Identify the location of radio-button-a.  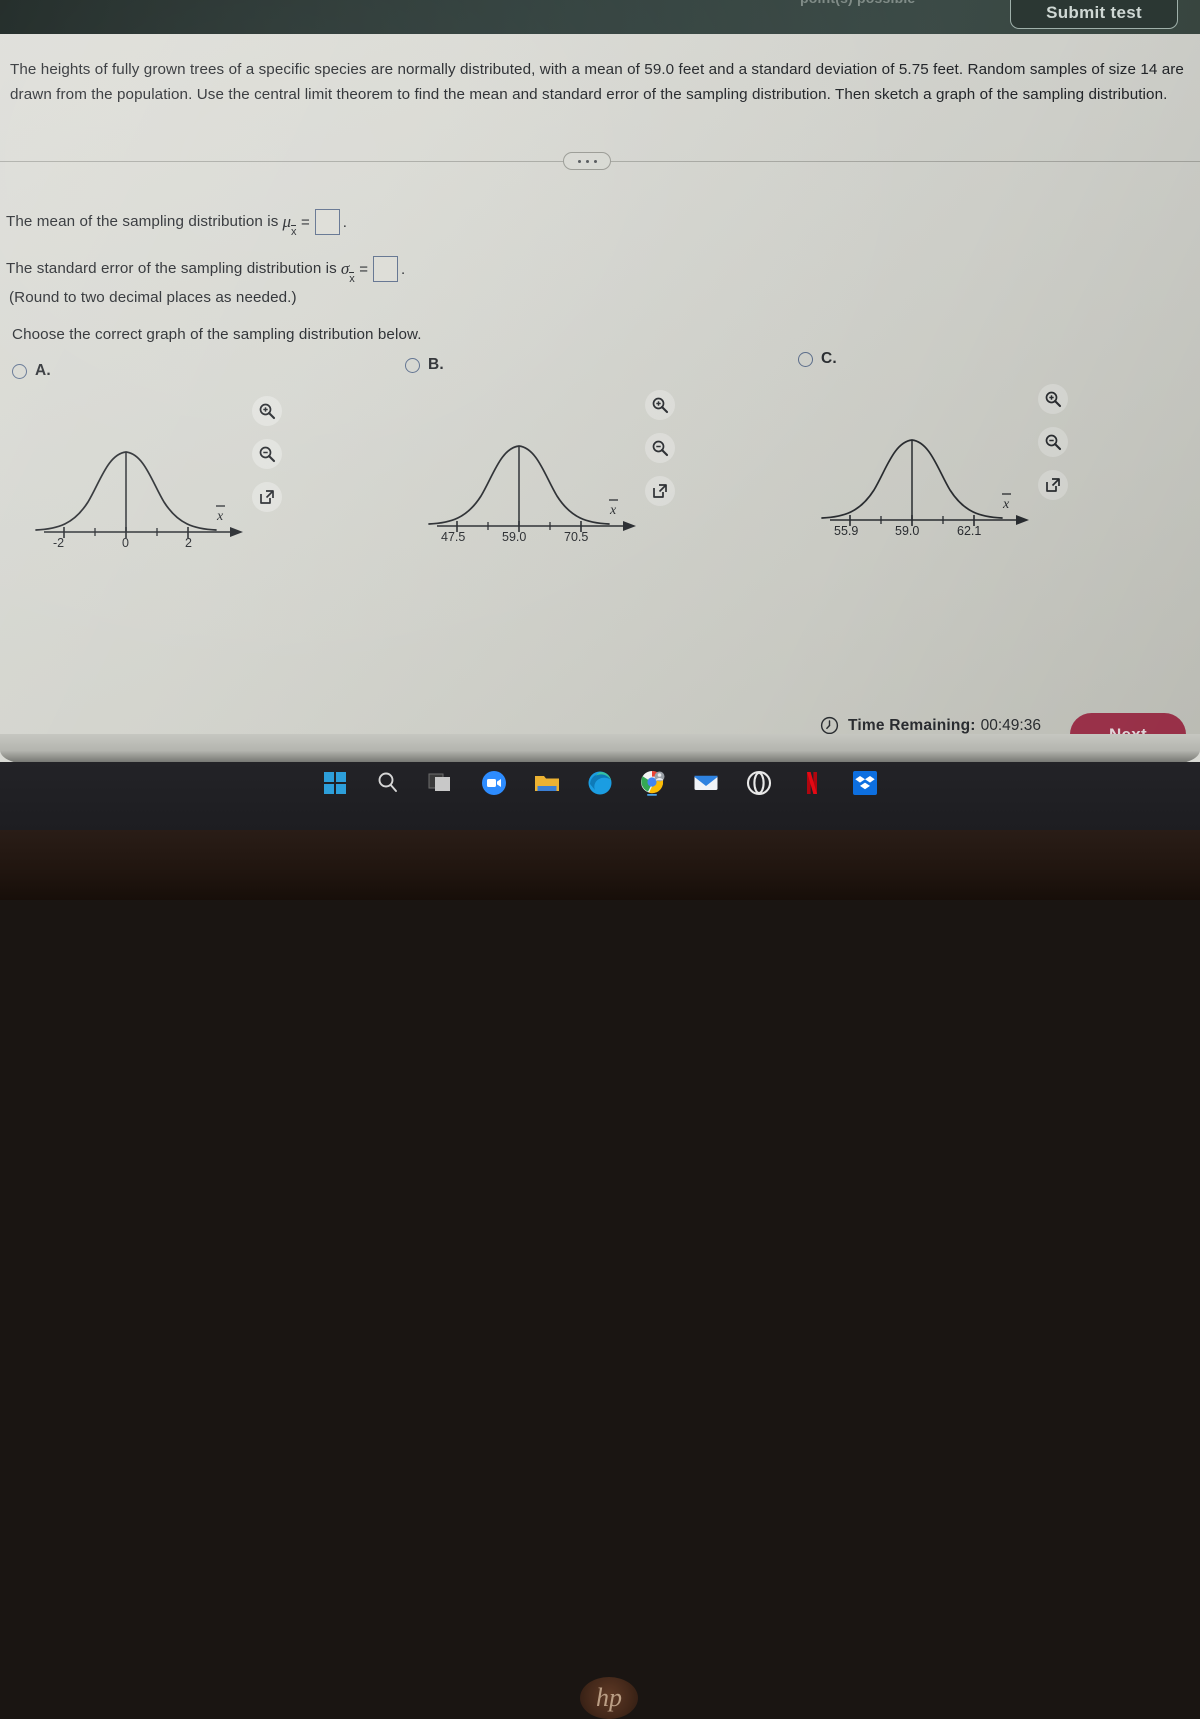
(19, 371).